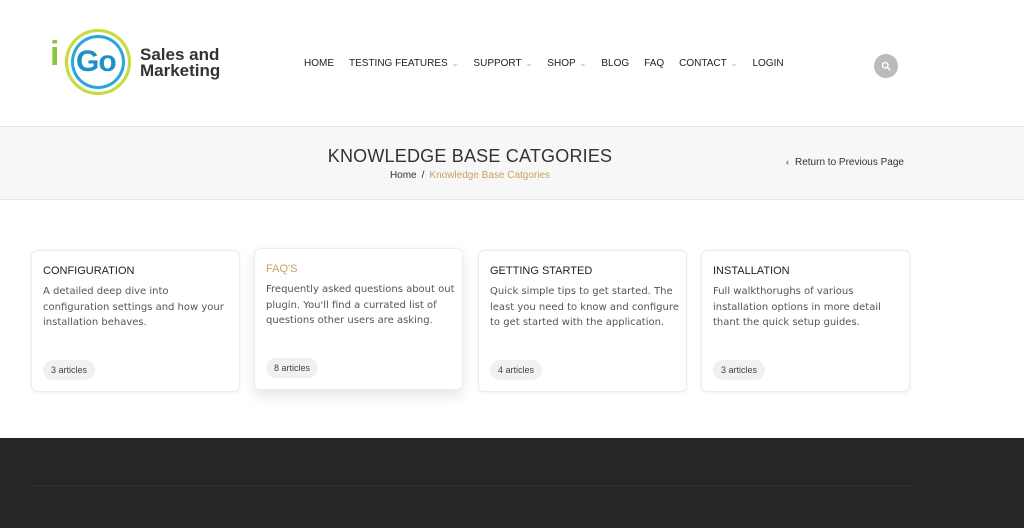  I want to click on return-to-previous-link: ‹ Return to Previous Page, so click(845, 162).